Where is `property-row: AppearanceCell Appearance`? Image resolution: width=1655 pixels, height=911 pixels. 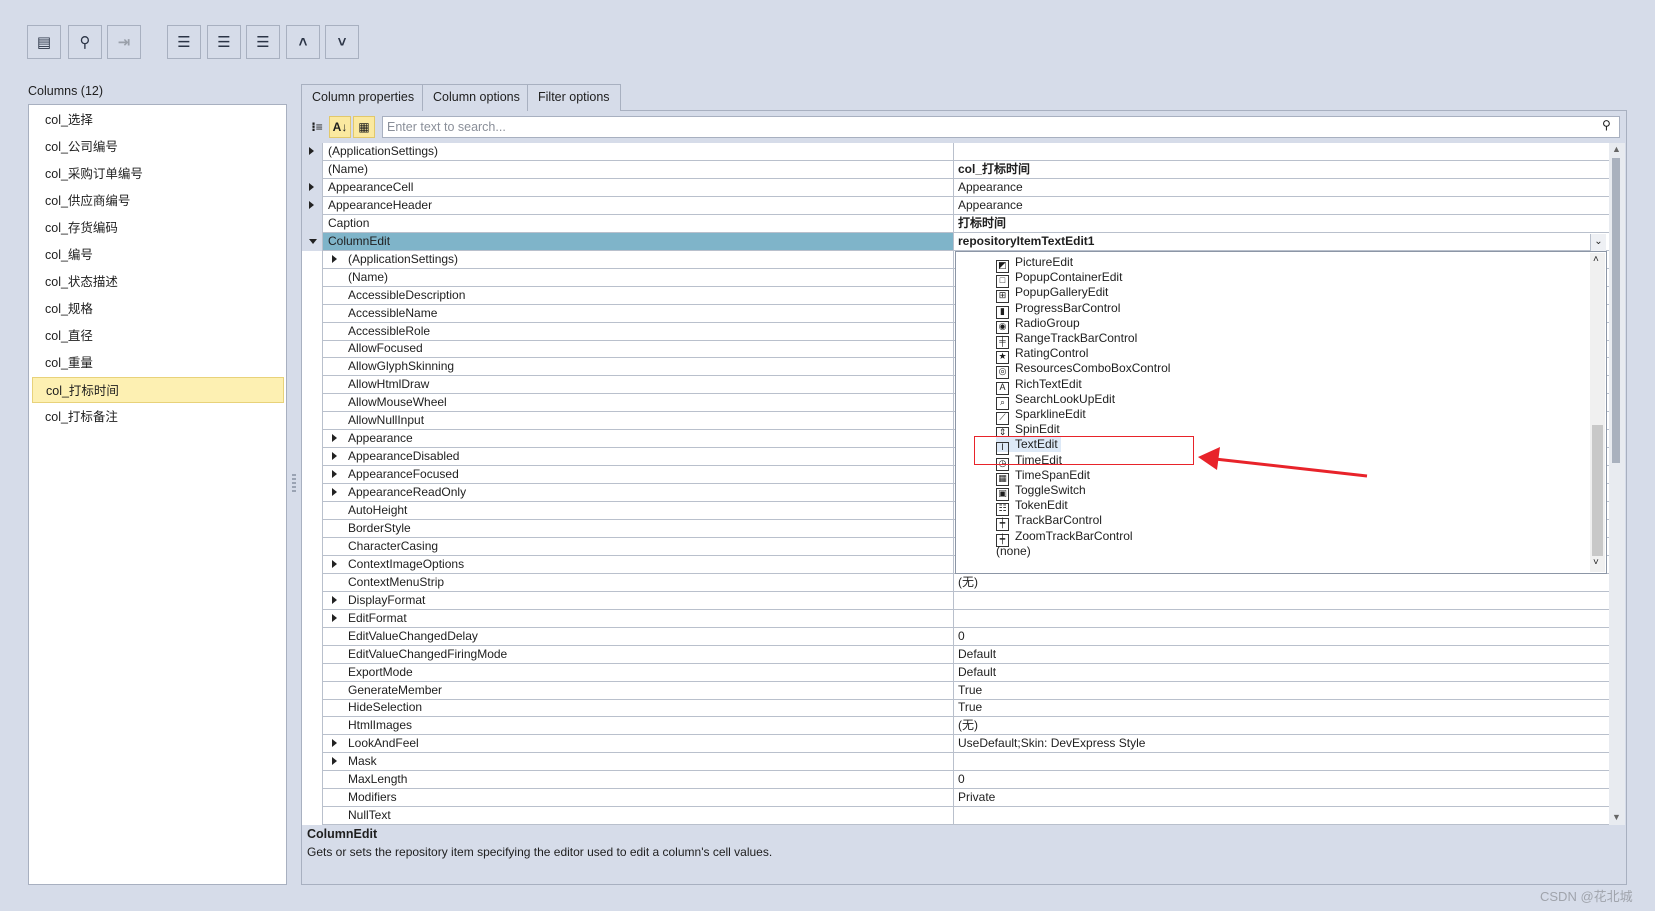 property-row: AppearanceCell Appearance is located at coordinates (955, 187).